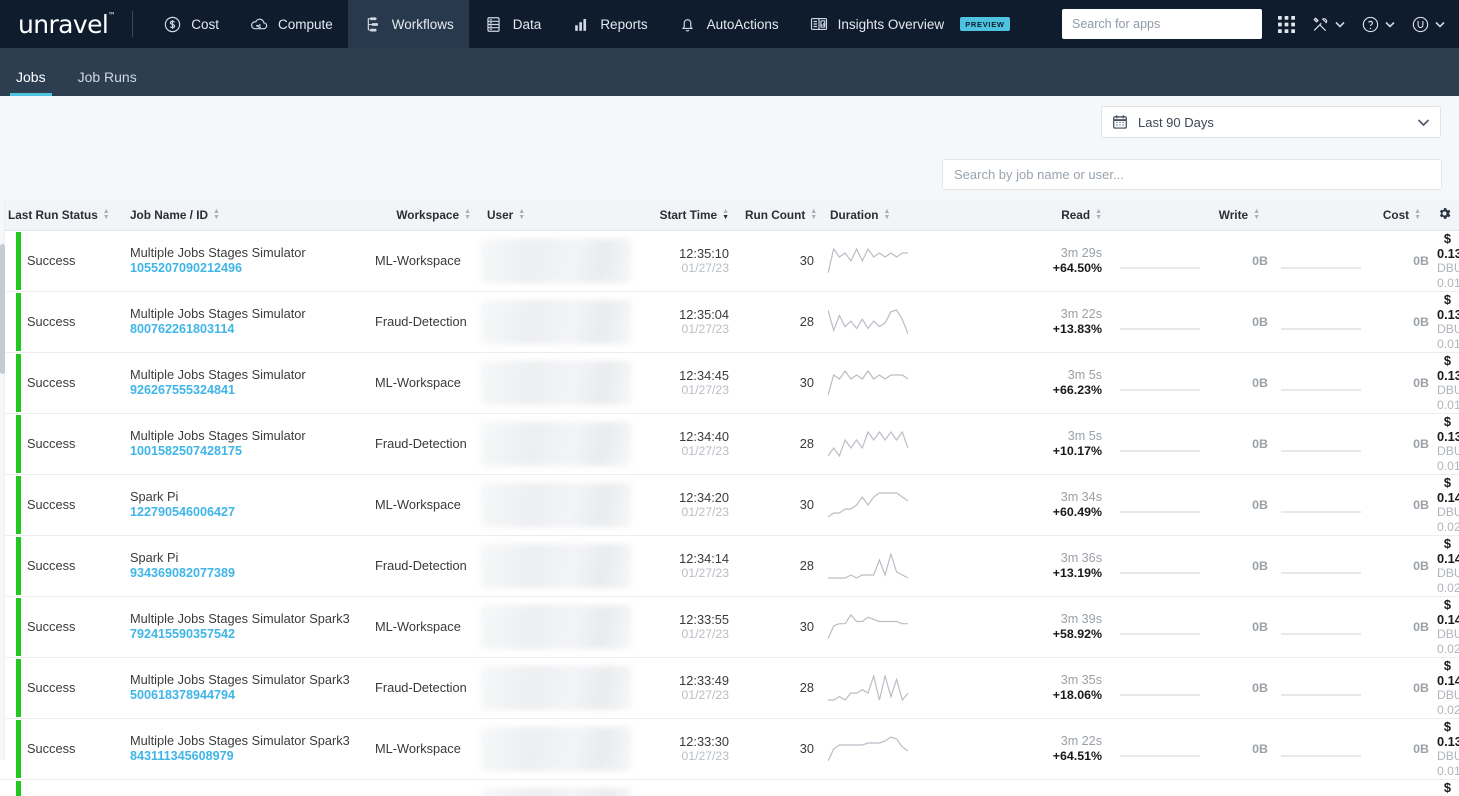  Describe the element at coordinates (2, 480) in the screenshot. I see `vertical-scrollbar` at that location.